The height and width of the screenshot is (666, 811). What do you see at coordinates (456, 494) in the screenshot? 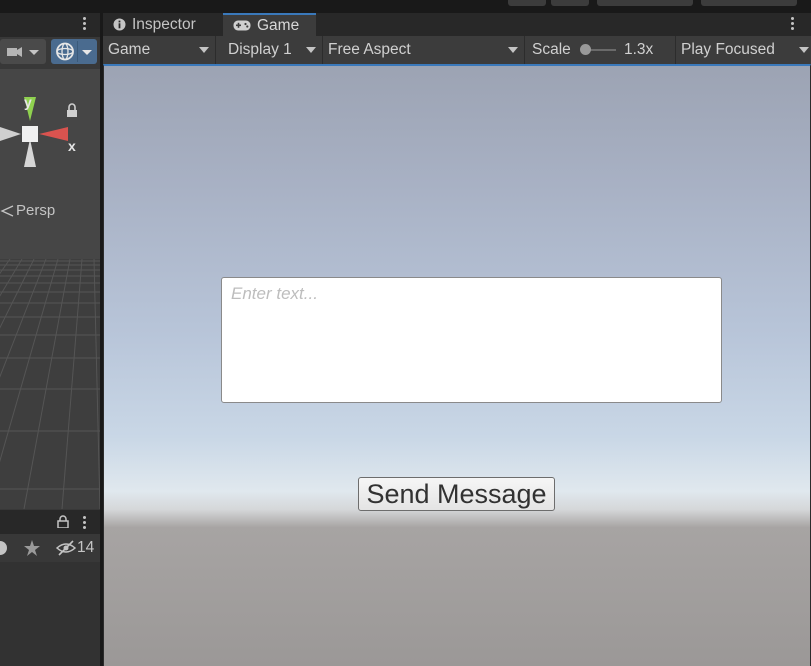
I see `send-message-button: Send Message` at bounding box center [456, 494].